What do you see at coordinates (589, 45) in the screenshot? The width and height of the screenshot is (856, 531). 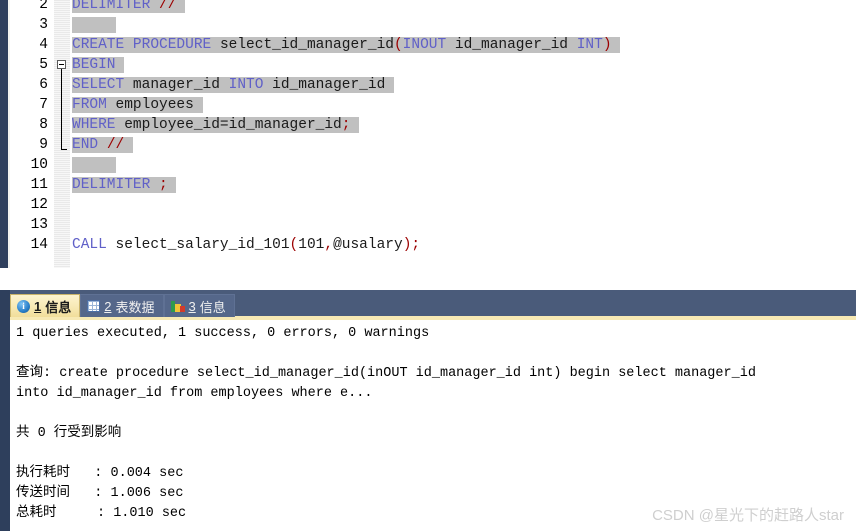 I see `code-token: INT` at bounding box center [589, 45].